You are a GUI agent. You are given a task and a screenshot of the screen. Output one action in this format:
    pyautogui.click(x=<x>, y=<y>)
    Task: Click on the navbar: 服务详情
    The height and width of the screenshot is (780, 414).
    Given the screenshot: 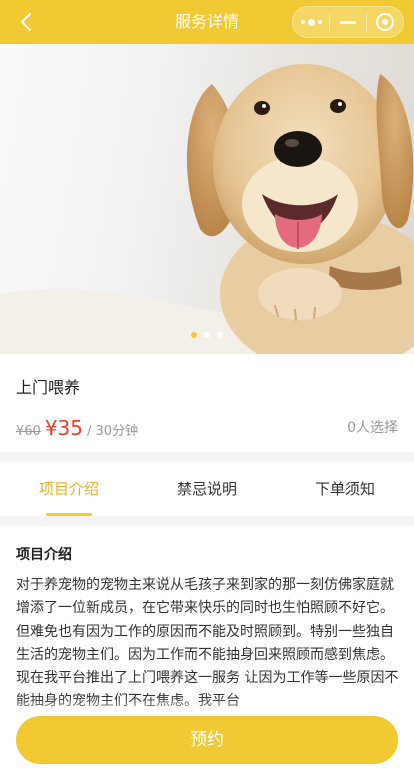 What is the action you would take?
    pyautogui.click(x=207, y=22)
    